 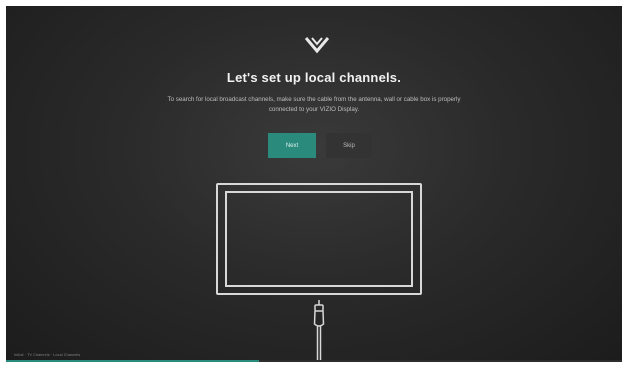 I want to click on setup-progress-bar, so click(x=314, y=361).